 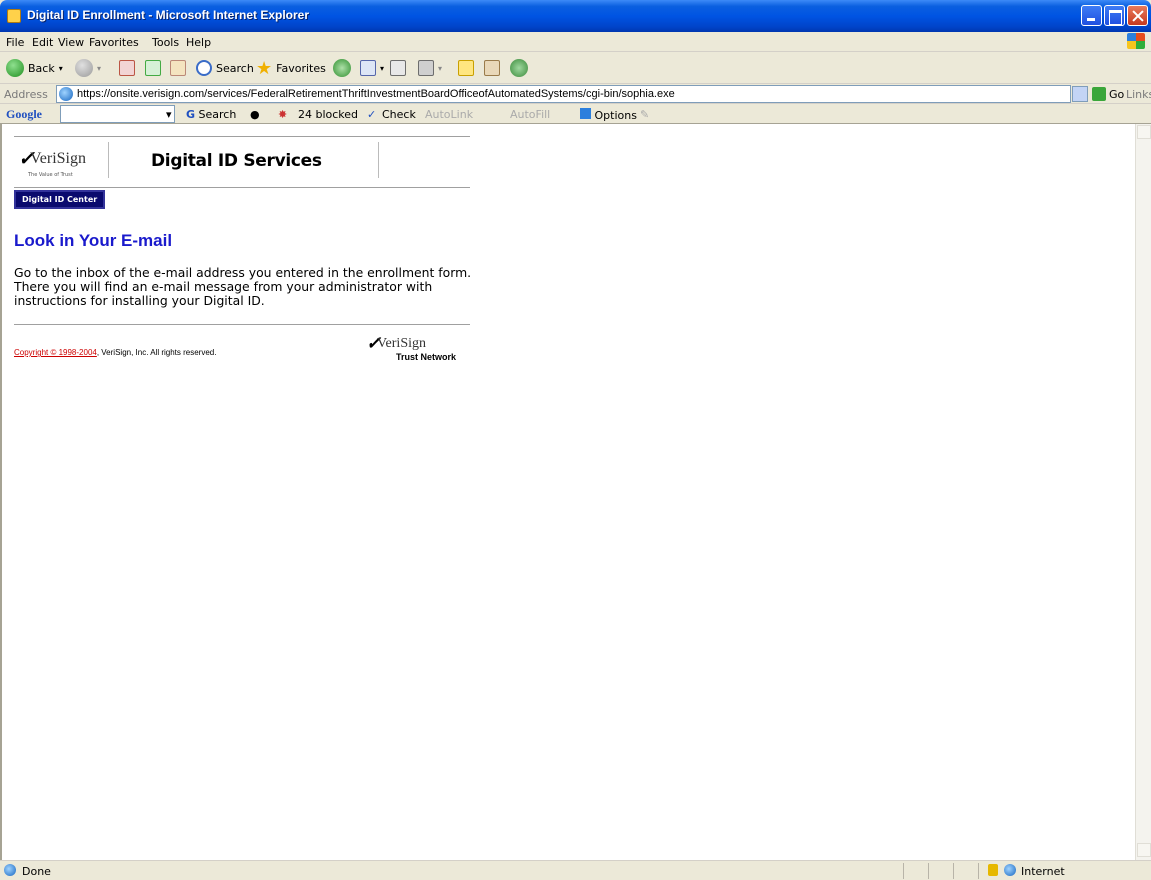 What do you see at coordinates (575, 870) in the screenshot?
I see `status-bar: Done Internet` at bounding box center [575, 870].